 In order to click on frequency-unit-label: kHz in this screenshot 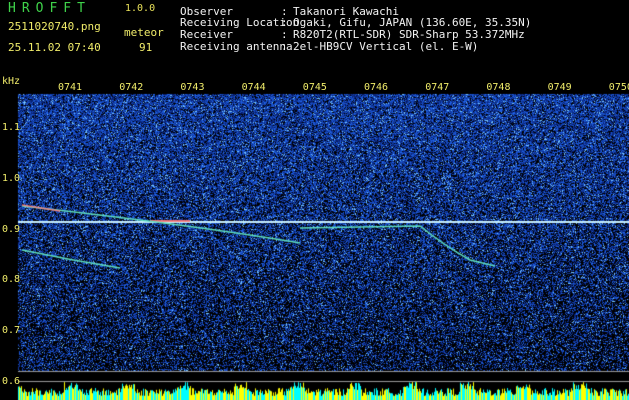, I will do `click(11, 81)`.